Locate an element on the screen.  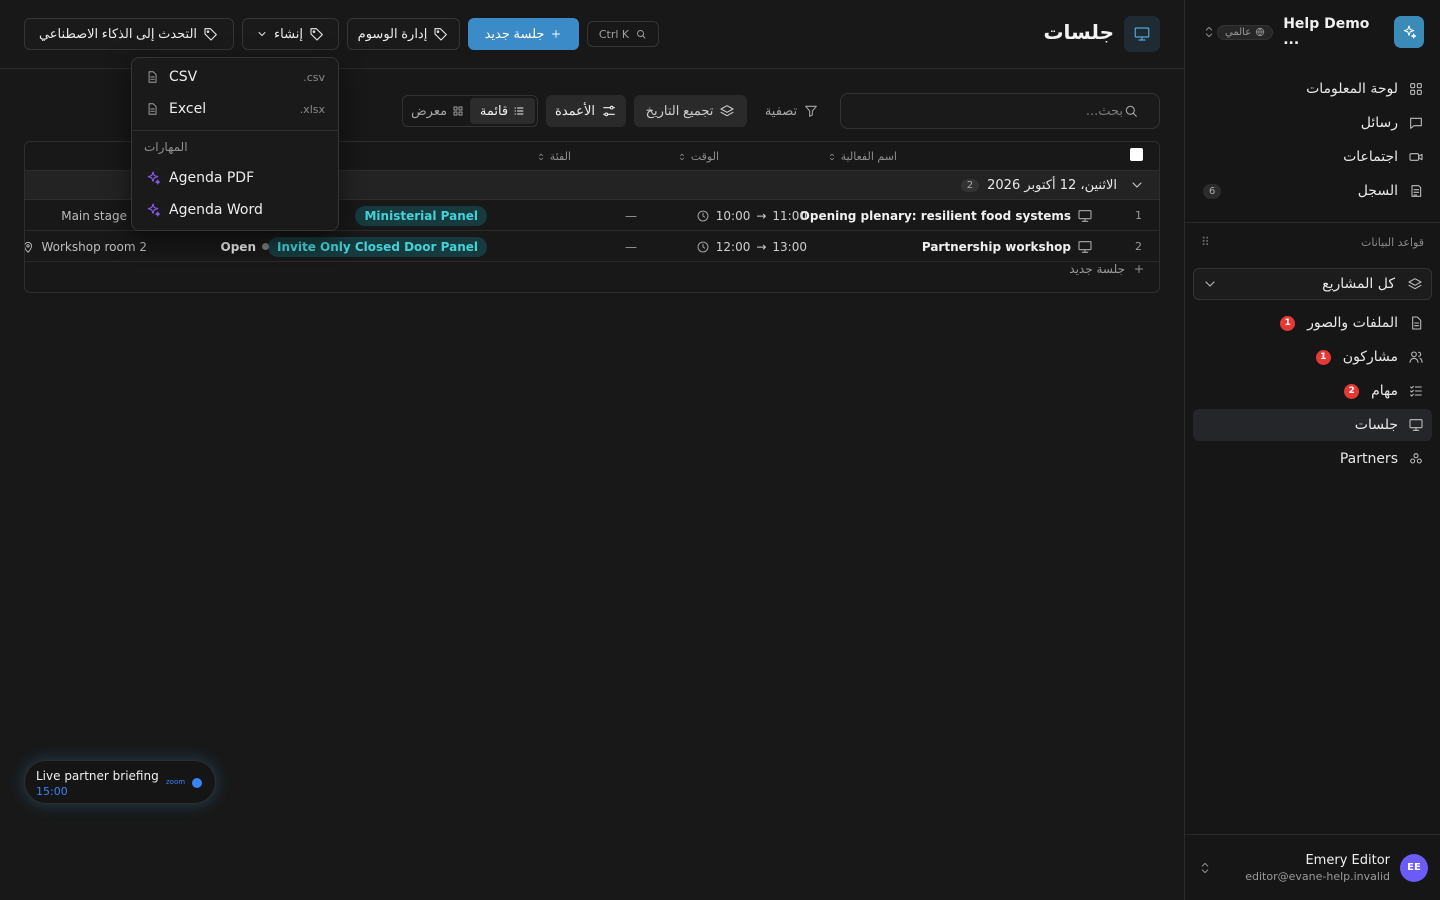
column-header-name: اسم الفعالية is located at coordinates (862, 156).